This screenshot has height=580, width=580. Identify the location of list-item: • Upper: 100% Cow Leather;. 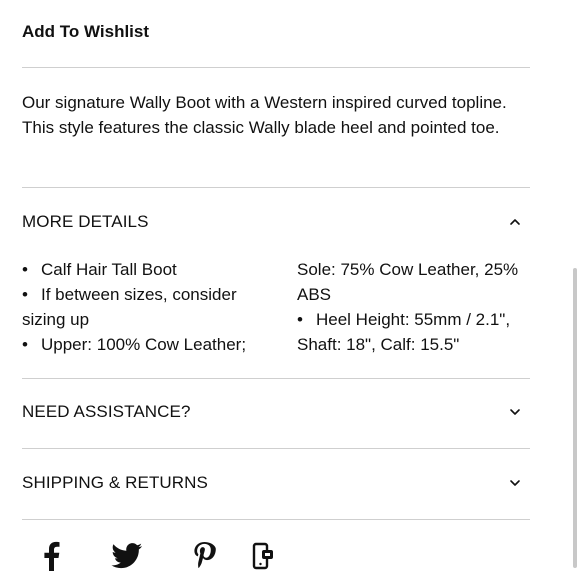
(147, 344).